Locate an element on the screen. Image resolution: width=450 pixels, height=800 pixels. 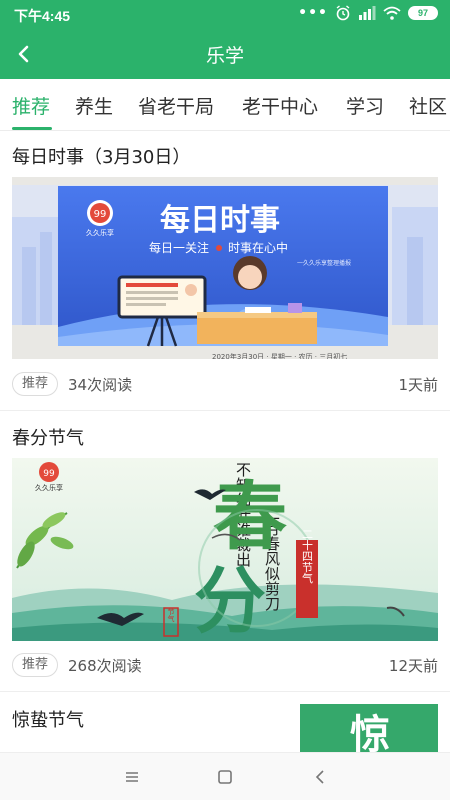
tab-provincial-bureau: 省老干局 is located at coordinates (176, 105).